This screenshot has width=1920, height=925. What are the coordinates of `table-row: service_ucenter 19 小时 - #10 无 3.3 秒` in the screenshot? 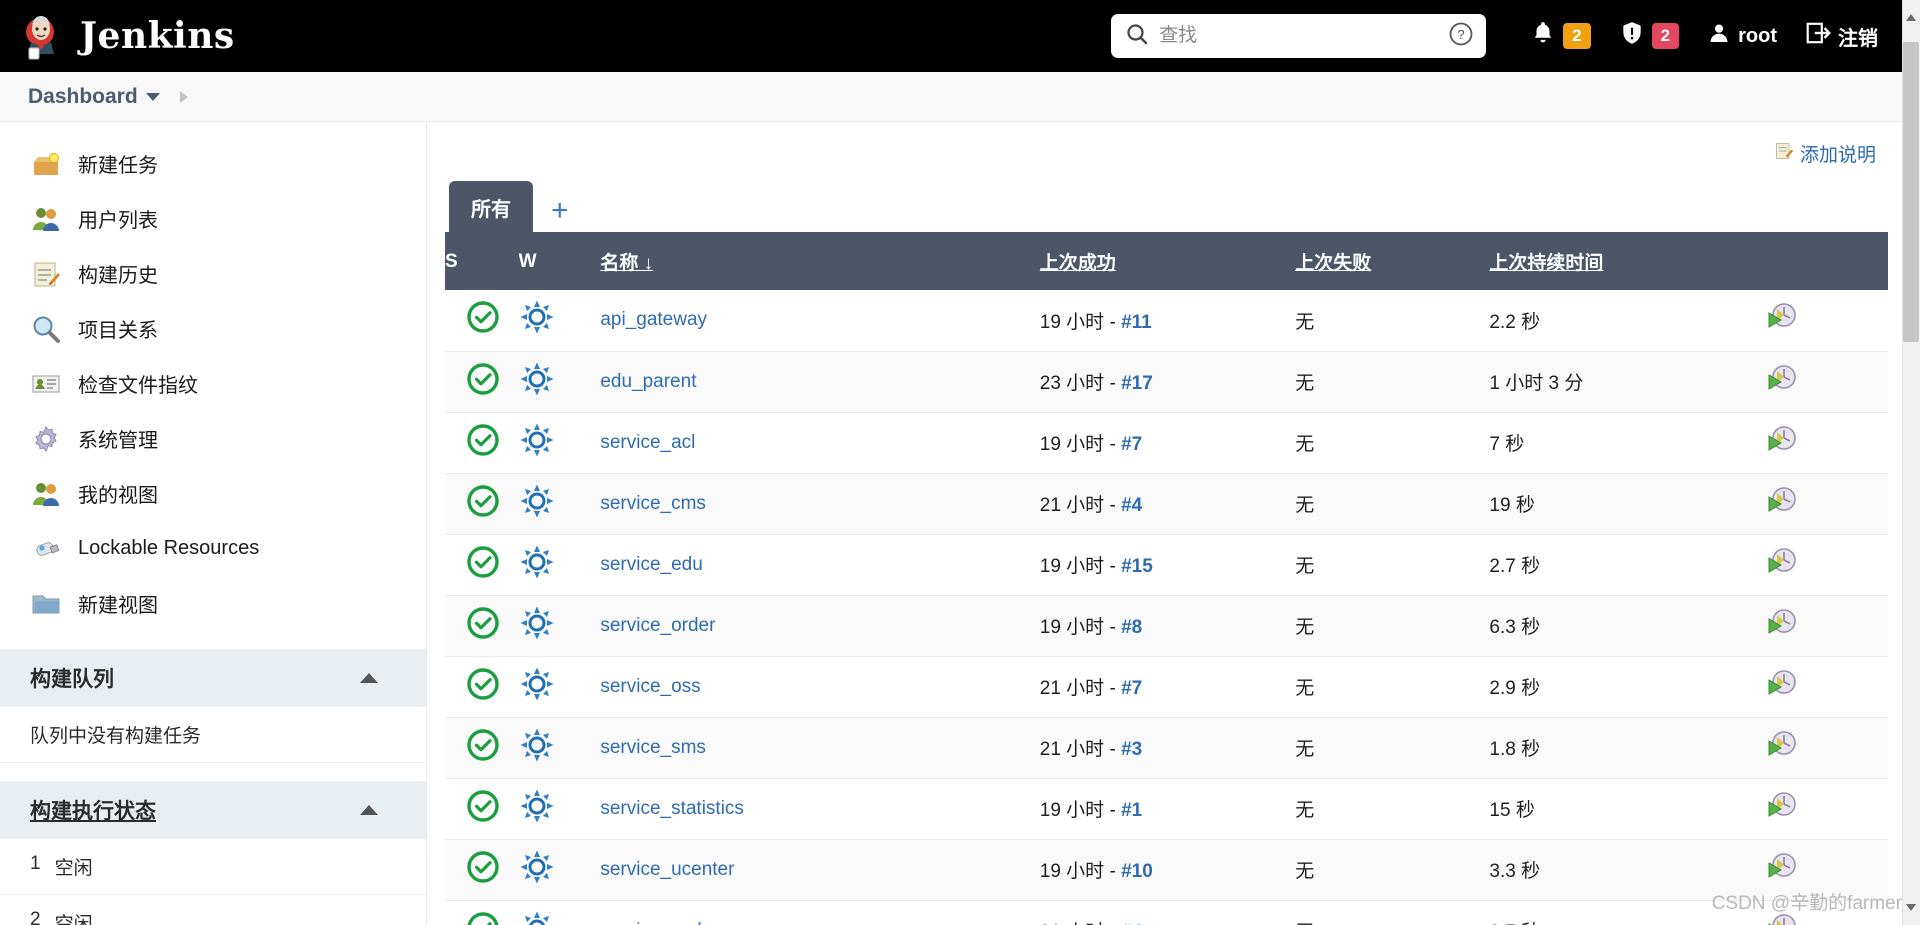 It's located at (1166, 869).